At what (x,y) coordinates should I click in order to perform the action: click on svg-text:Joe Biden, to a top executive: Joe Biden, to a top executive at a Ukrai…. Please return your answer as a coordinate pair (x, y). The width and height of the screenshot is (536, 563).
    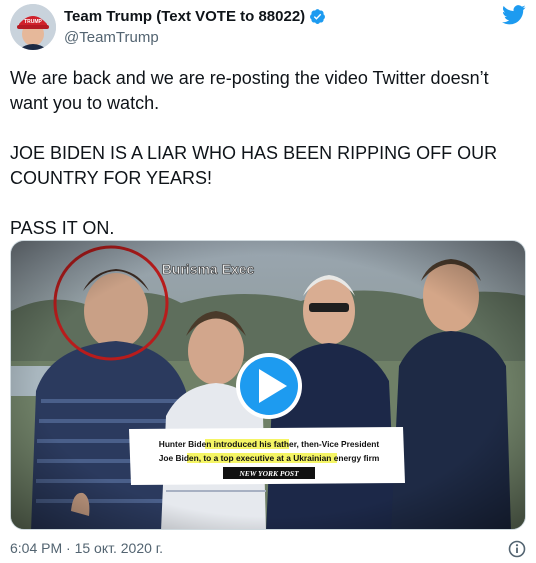
    Looking at the image, I should click on (269, 458).